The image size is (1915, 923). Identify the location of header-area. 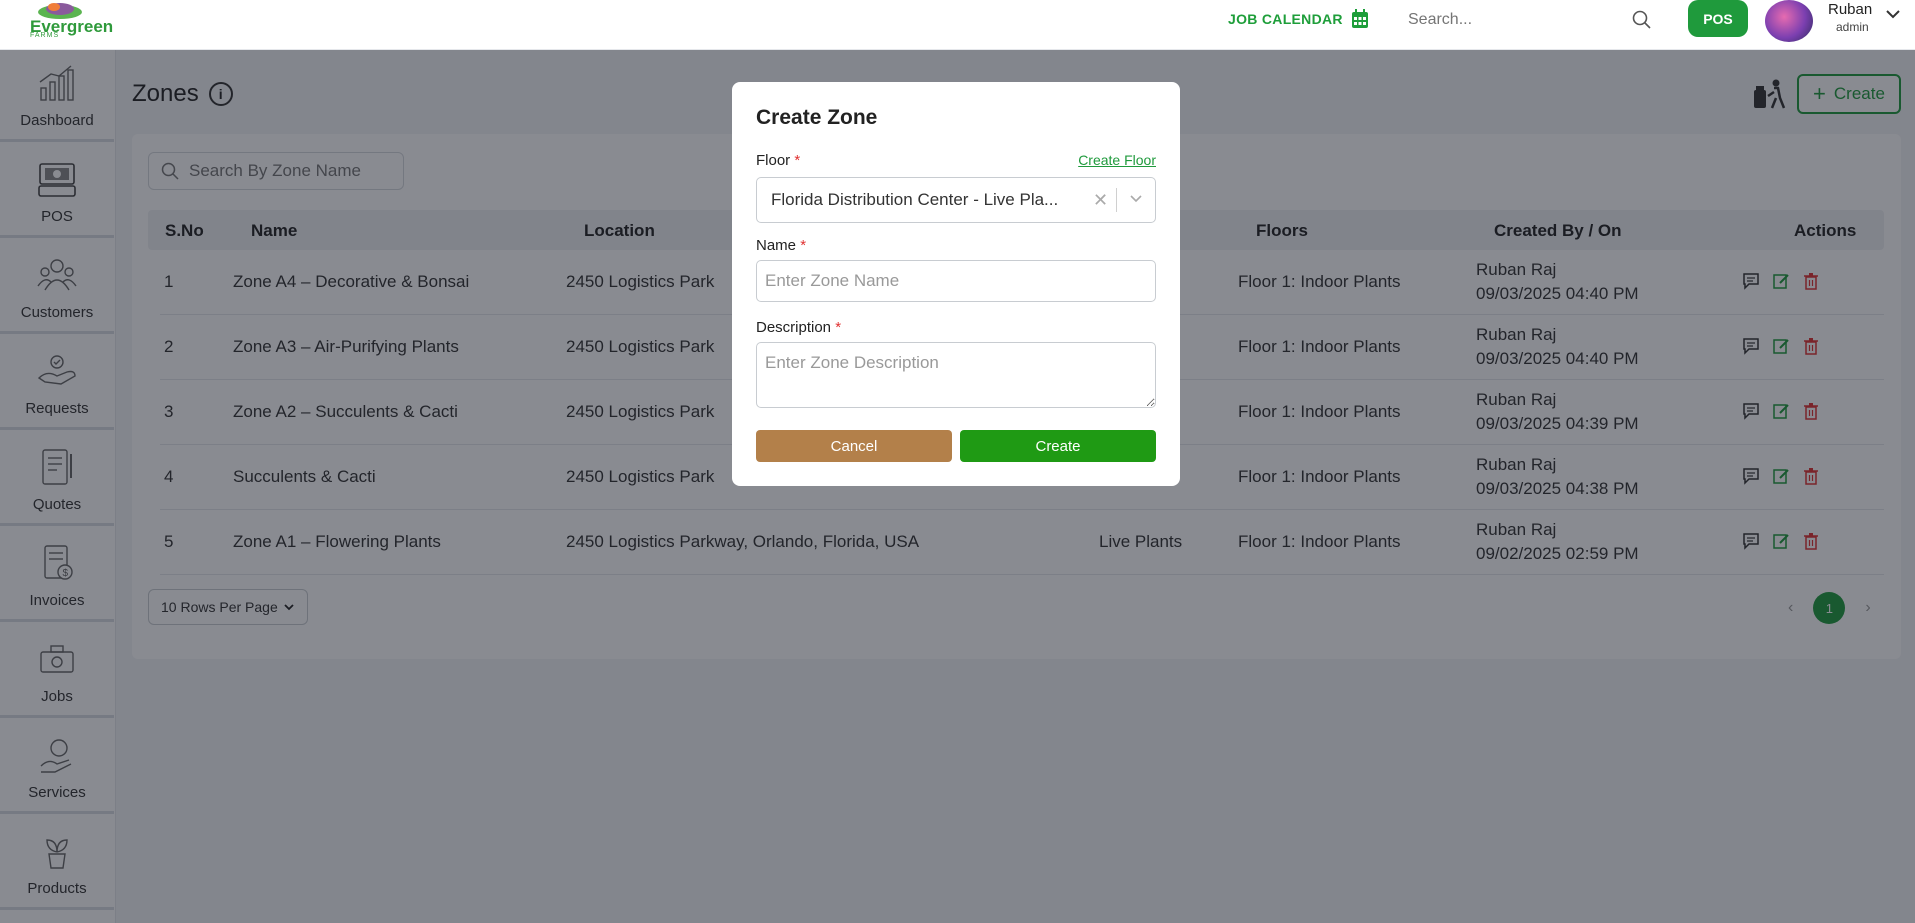
(957, 25).